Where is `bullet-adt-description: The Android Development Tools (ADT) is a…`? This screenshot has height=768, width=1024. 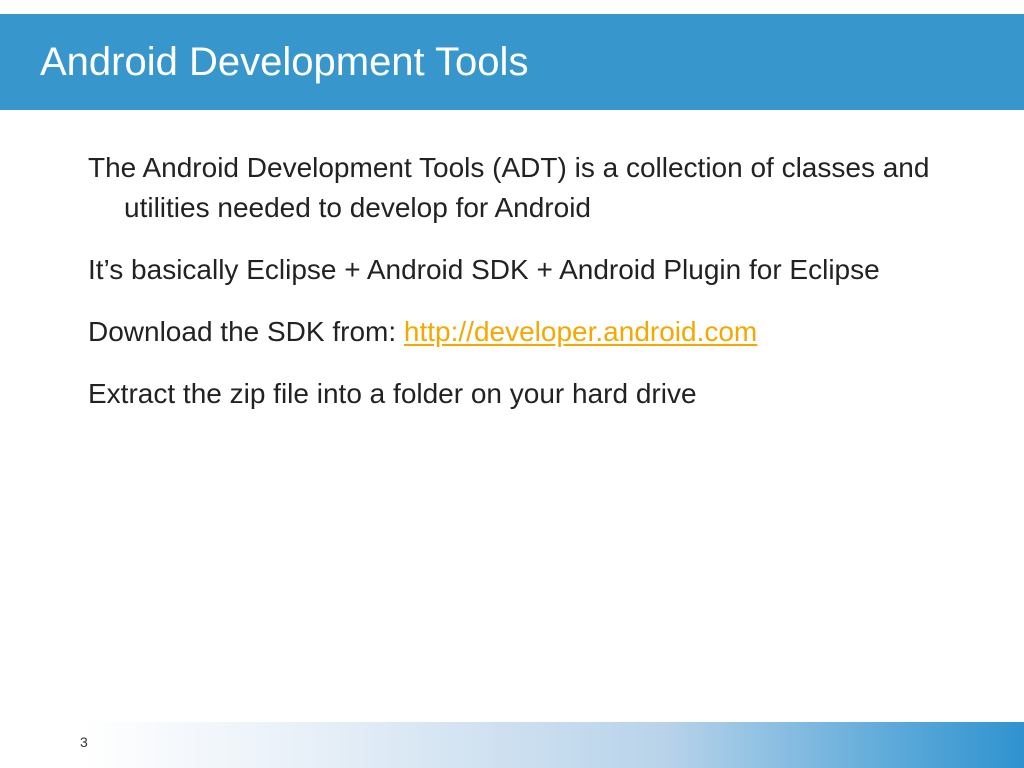
bullet-adt-description: The Android Development Tools (ADT) is a… is located at coordinates (528, 188).